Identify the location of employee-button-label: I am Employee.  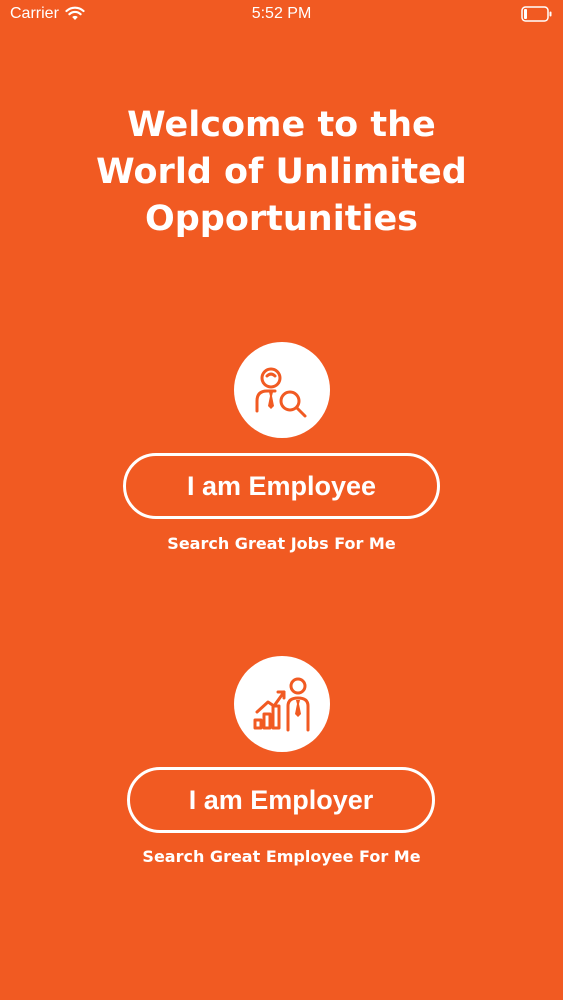
(281, 485).